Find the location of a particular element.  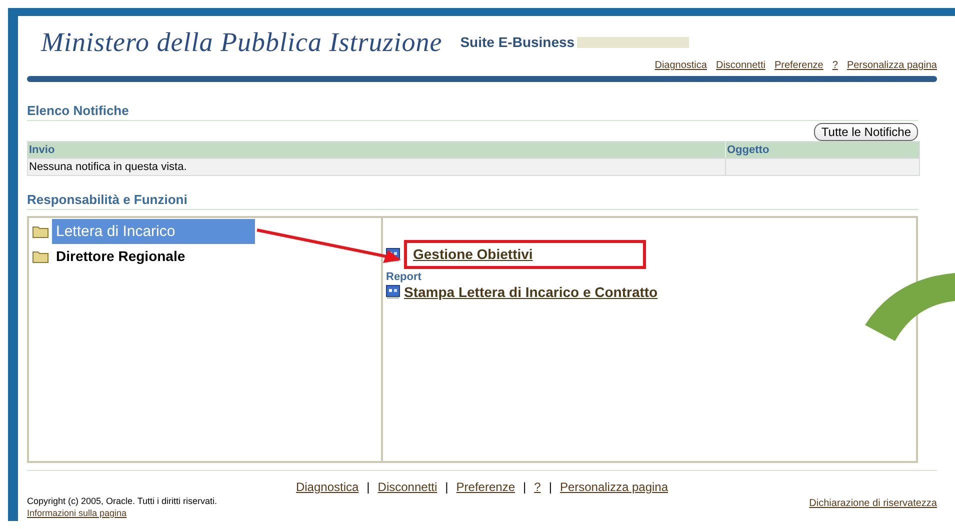

footer-link: Diagnostica is located at coordinates (327, 487).